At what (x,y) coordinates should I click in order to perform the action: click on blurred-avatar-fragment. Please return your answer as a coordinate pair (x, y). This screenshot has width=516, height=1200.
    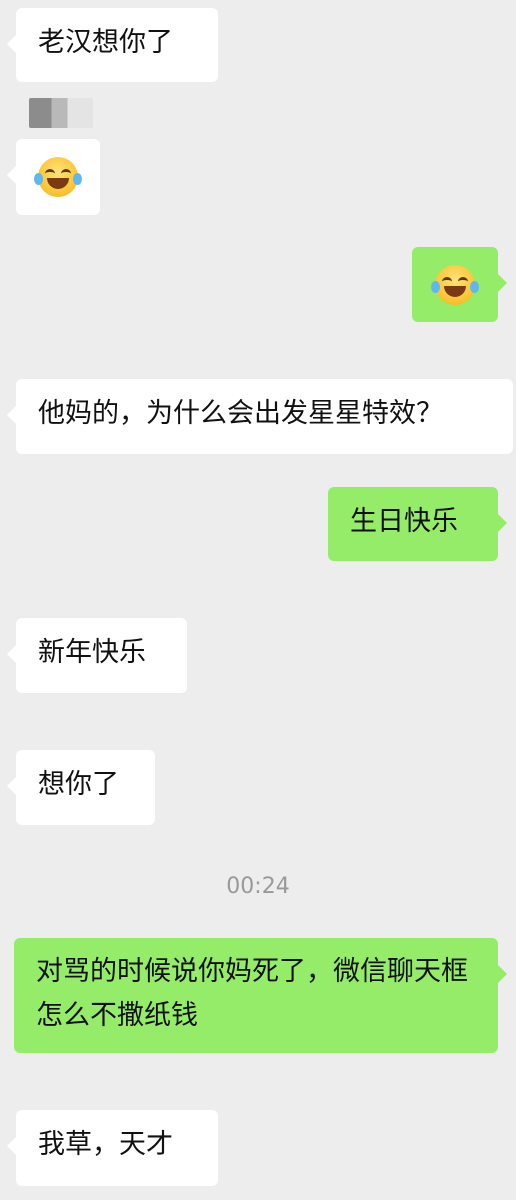
    Looking at the image, I should click on (61, 113).